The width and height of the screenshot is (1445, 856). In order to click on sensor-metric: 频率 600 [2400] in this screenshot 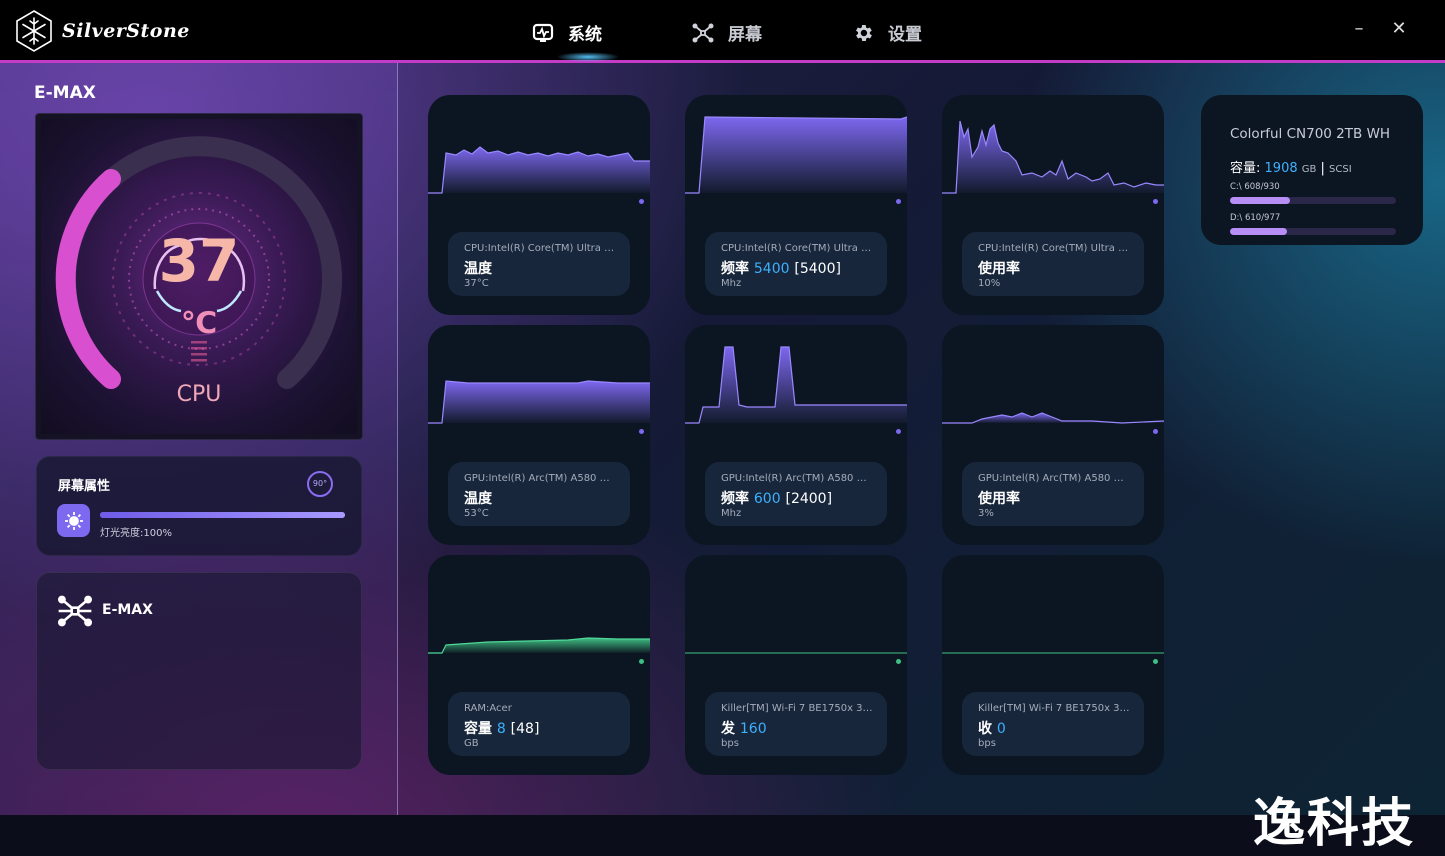, I will do `click(776, 498)`.